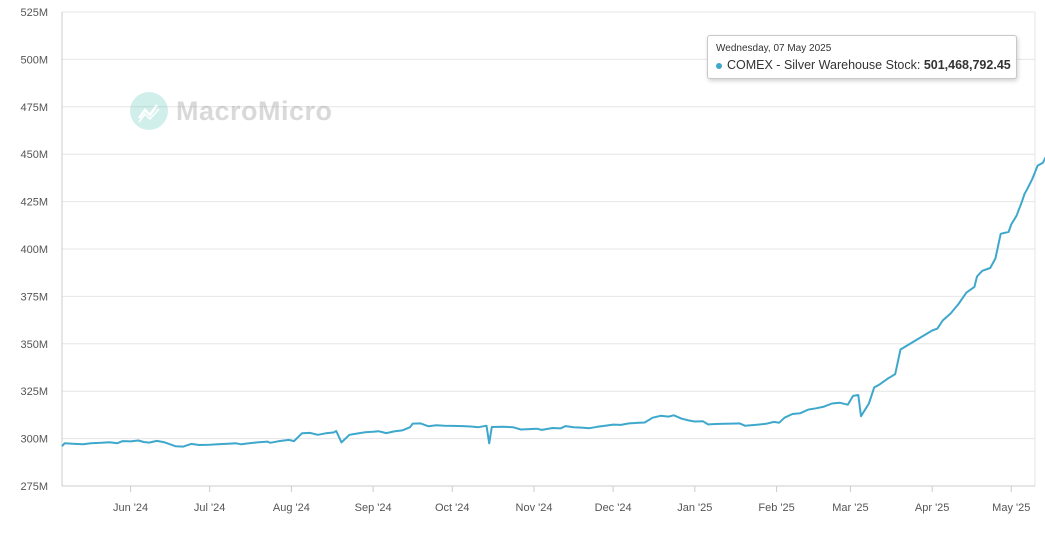 The width and height of the screenshot is (1045, 533). Describe the element at coordinates (452, 508) in the screenshot. I see `x-tick-label: Oct '24` at that location.